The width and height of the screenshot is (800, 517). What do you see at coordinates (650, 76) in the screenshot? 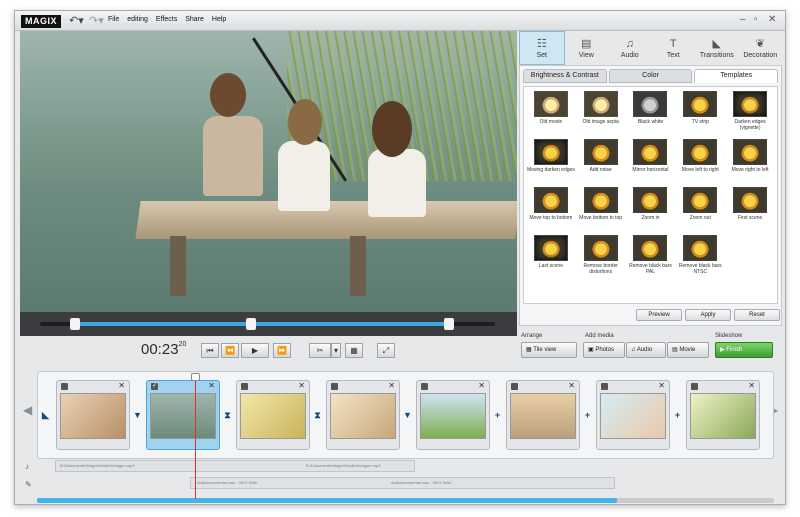
I see `subtab-color: Color` at bounding box center [650, 76].